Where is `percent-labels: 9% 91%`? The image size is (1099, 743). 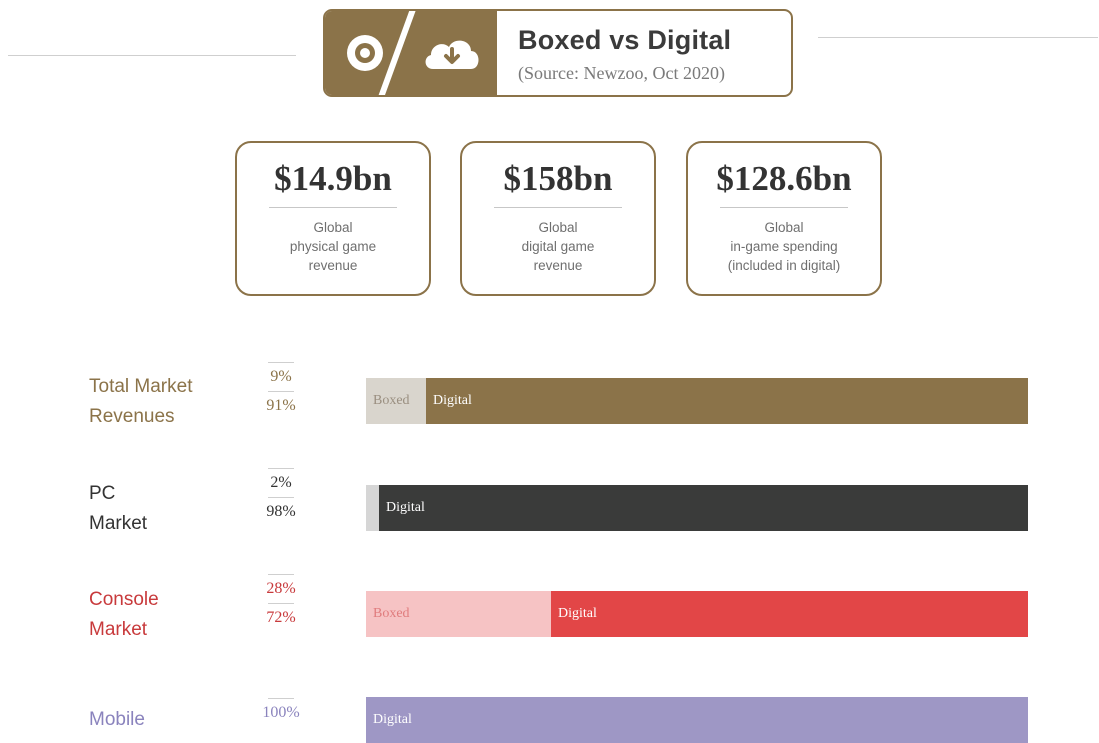
percent-labels: 9% 91% is located at coordinates (281, 391).